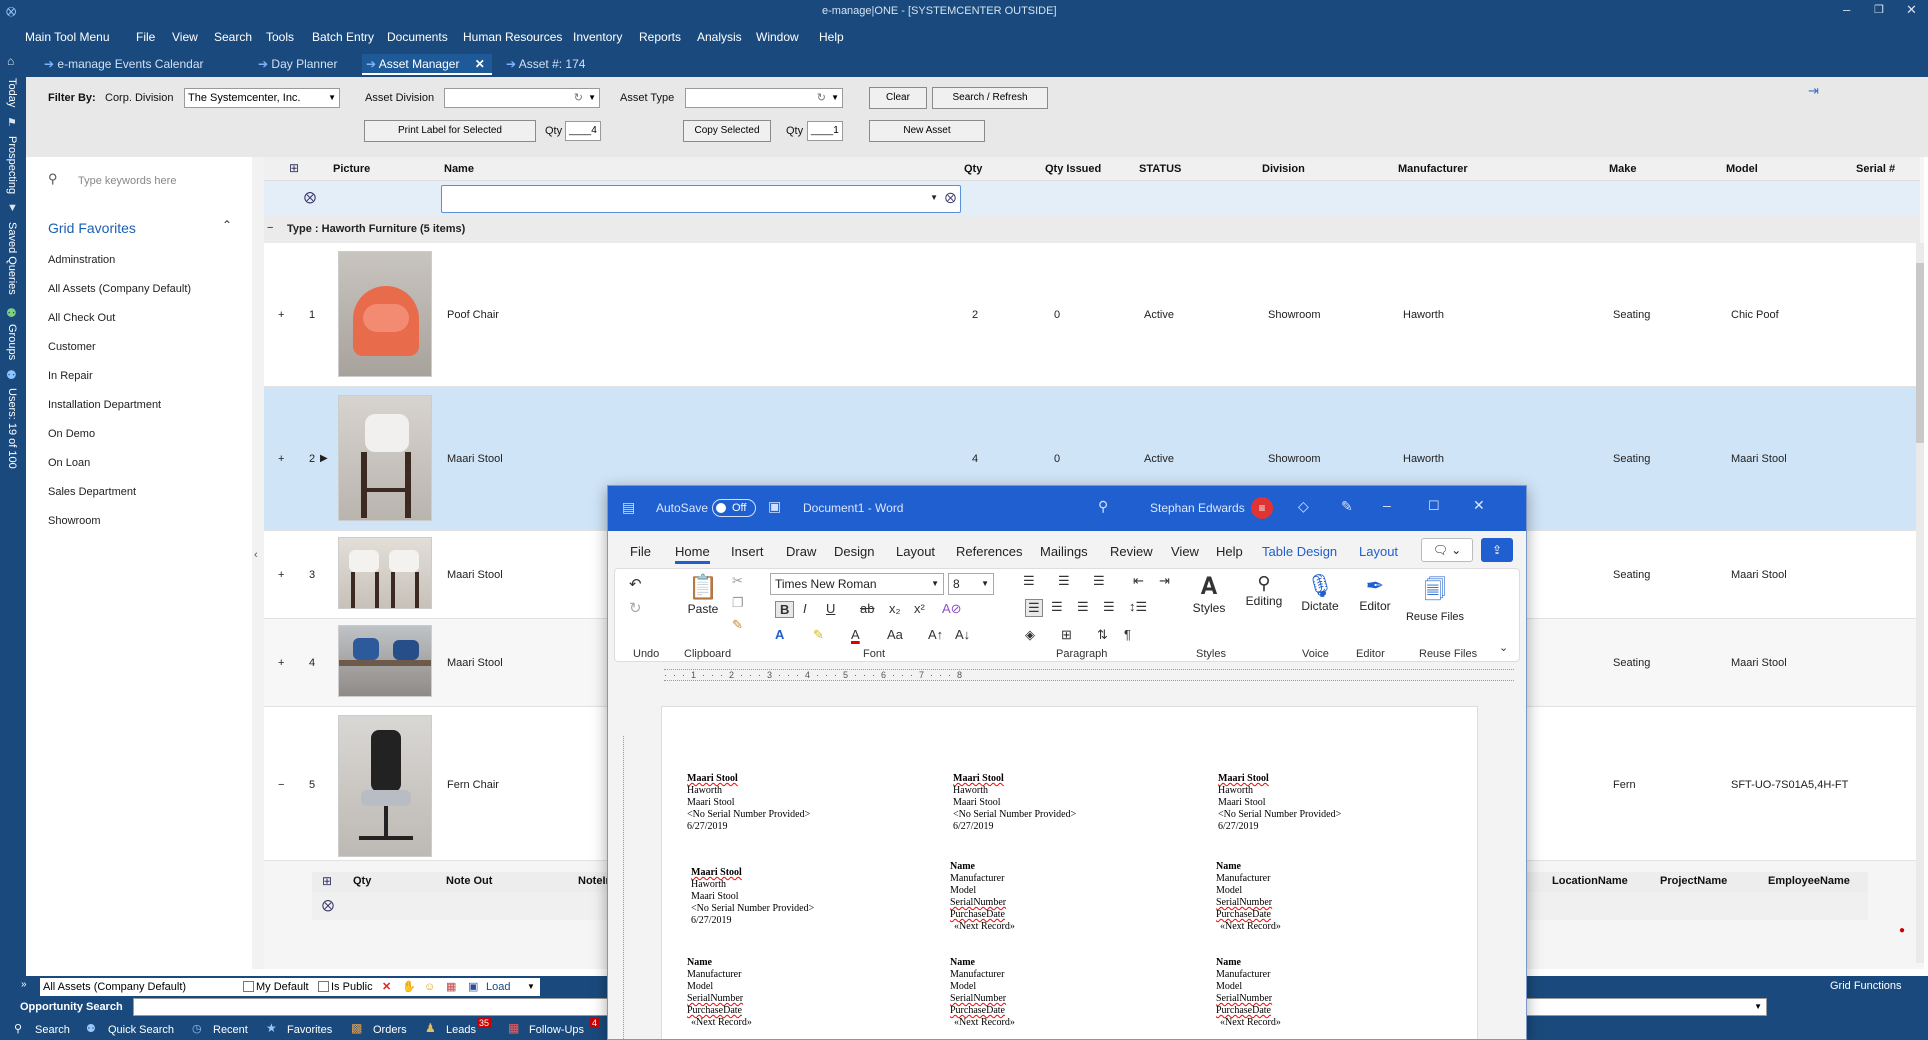 This screenshot has width=1928, height=1040. Describe the element at coordinates (1057, 607) in the screenshot. I see `align-center-icon: ☰` at that location.